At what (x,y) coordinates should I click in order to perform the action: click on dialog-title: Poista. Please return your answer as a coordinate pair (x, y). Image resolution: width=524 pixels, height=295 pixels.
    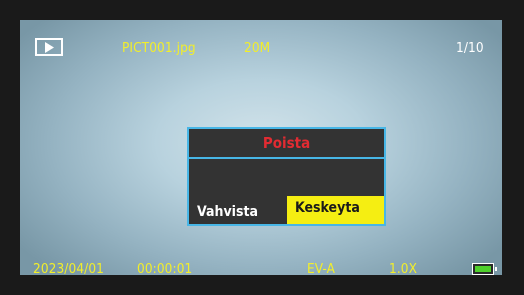
    Looking at the image, I should click on (286, 144).